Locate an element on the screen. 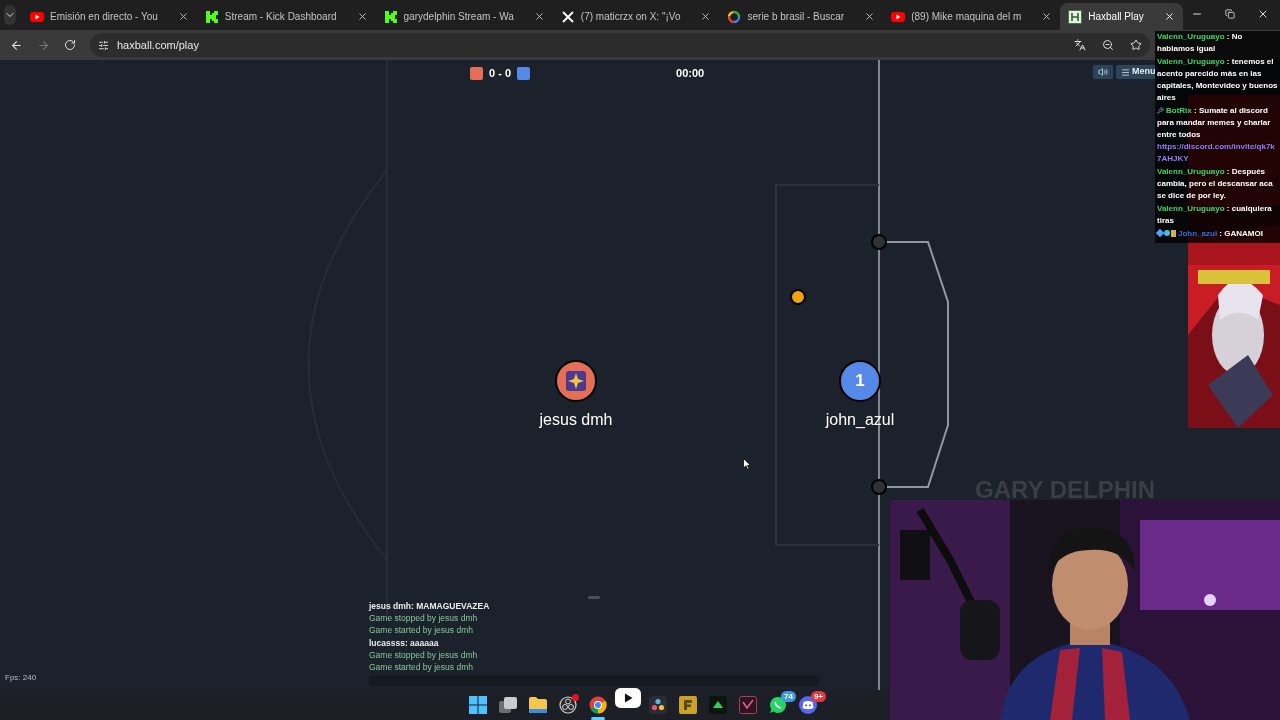 The width and height of the screenshot is (1280, 720). chat-message: Valenn_Uruguayo : tenemos el acento parecido más en las capitales, Montevideo y buenos aires is located at coordinates (1217, 80).